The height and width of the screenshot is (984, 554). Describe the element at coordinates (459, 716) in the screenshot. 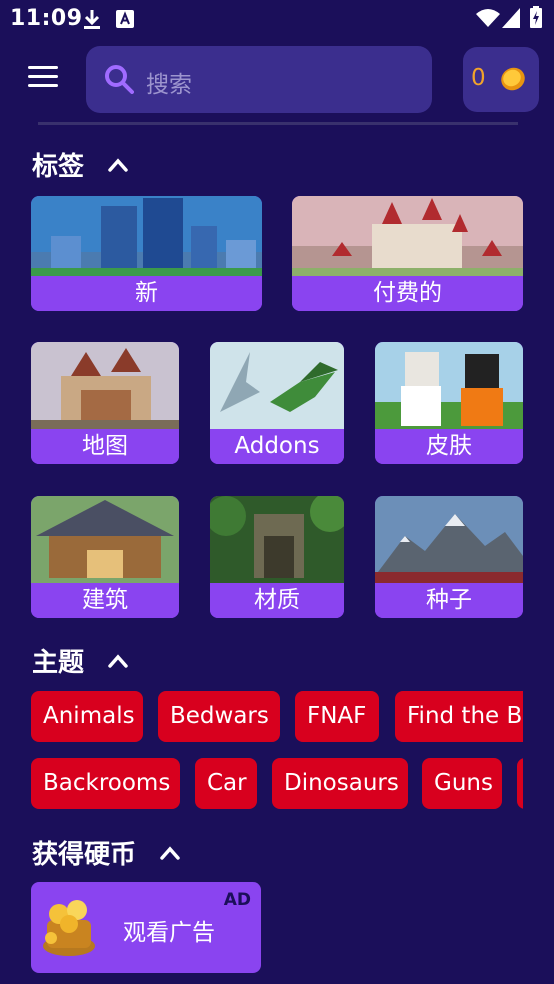

I see `theme-chip: Find the B` at that location.